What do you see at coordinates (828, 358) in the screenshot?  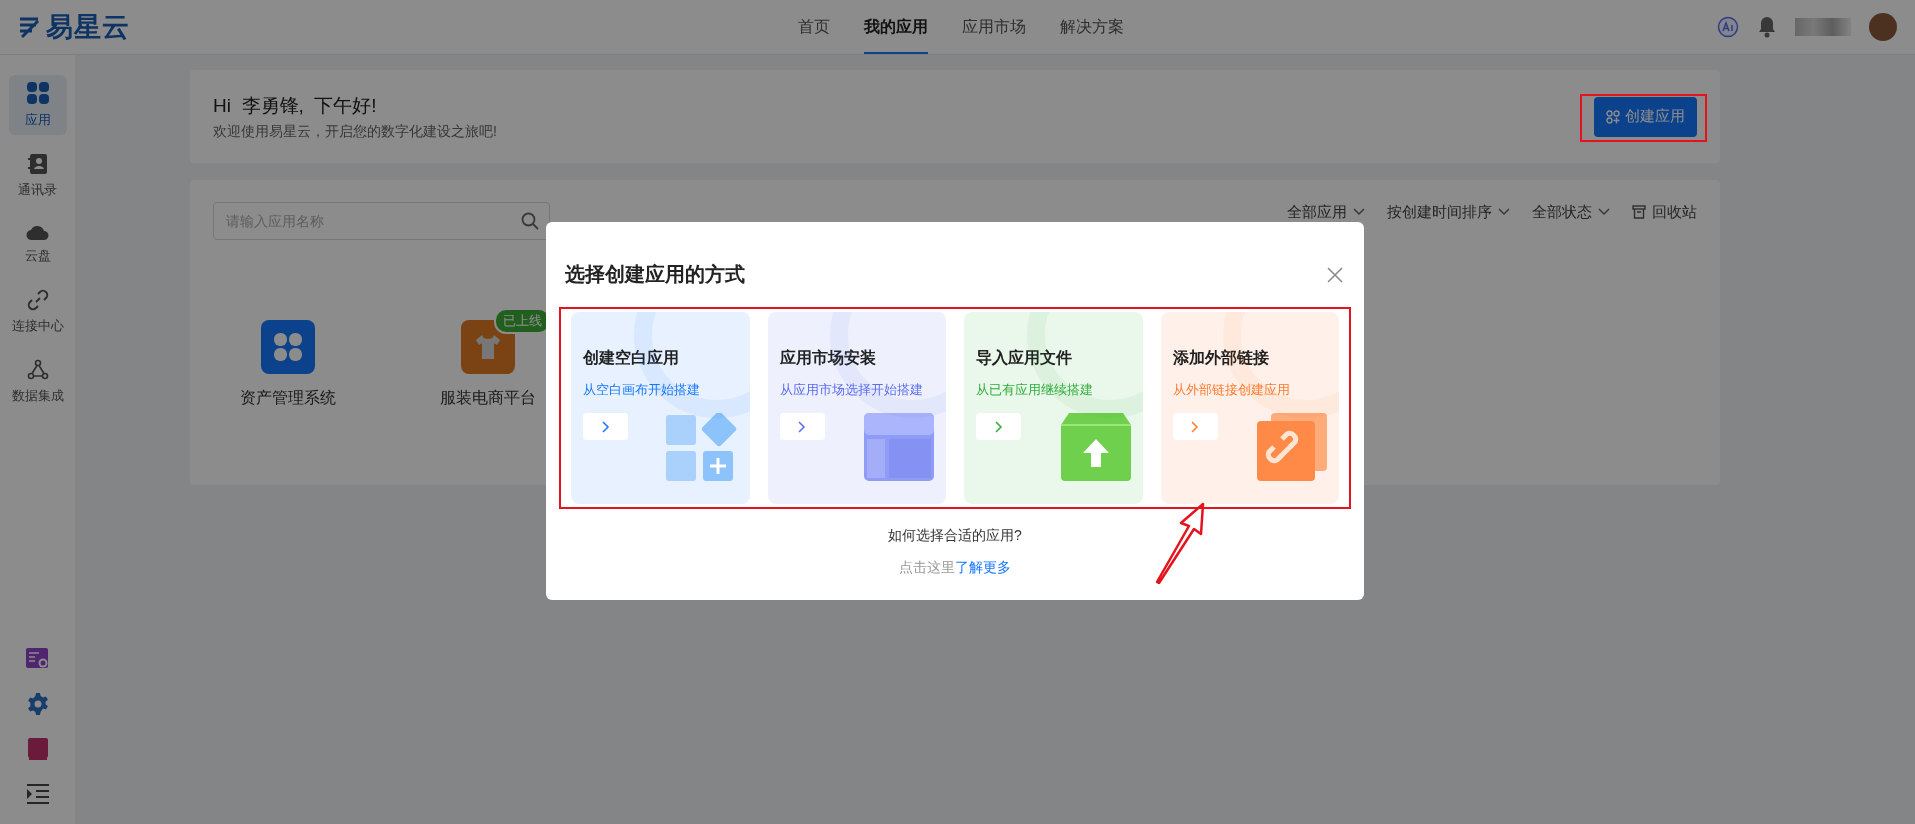 I see `option-title: 应用市场安装` at bounding box center [828, 358].